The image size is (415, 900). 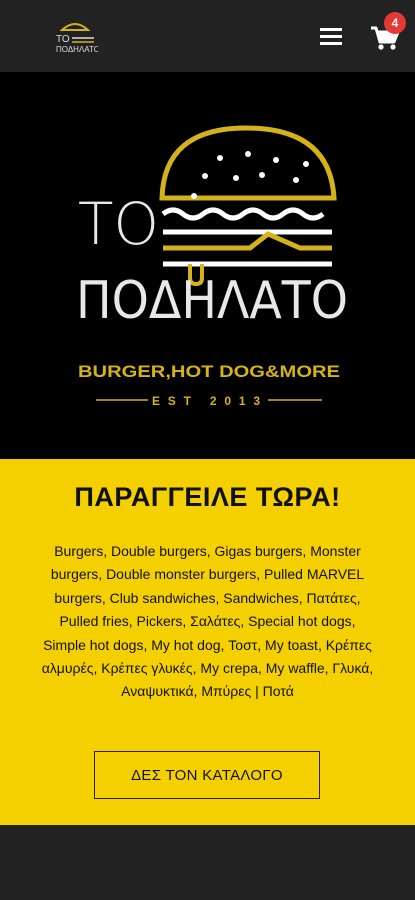 What do you see at coordinates (209, 371) in the screenshot?
I see `hero-tagline: BURGER,HOT DOG&MORE` at bounding box center [209, 371].